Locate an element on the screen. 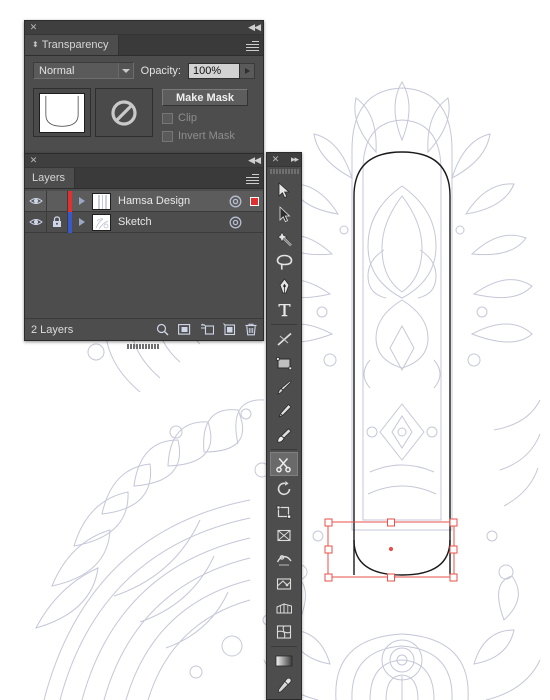 This screenshot has width=550, height=700. line-icon is located at coordinates (284, 339).